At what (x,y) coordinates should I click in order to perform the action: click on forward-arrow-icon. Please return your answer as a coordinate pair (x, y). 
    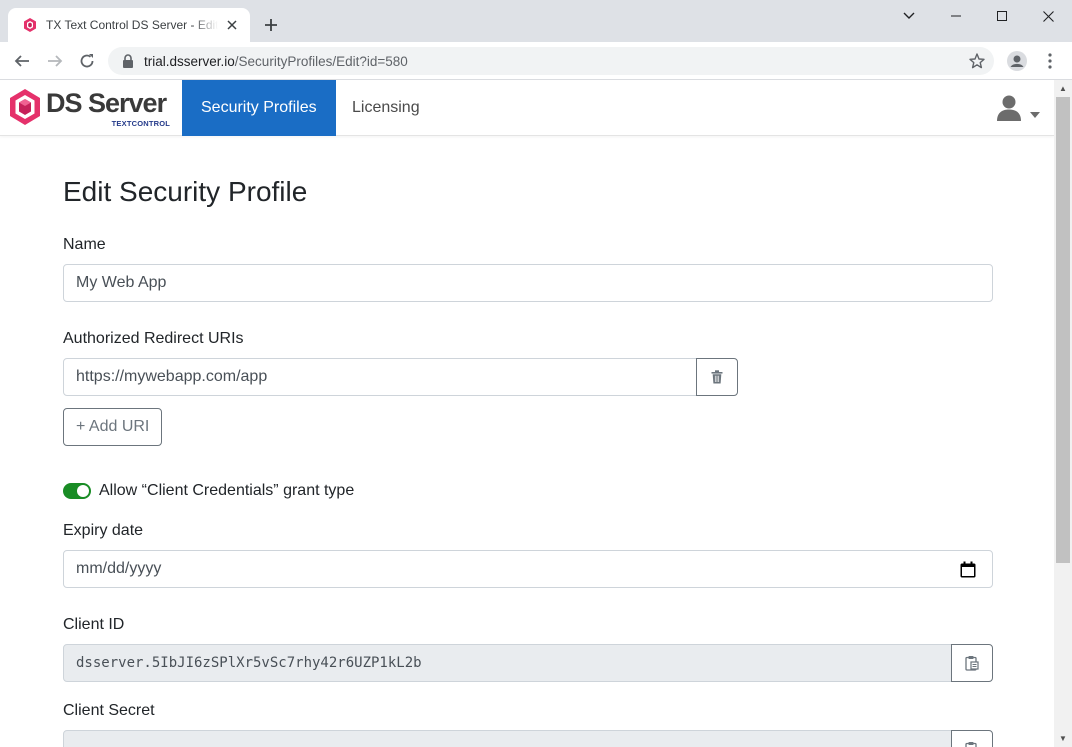
    Looking at the image, I should click on (55, 61).